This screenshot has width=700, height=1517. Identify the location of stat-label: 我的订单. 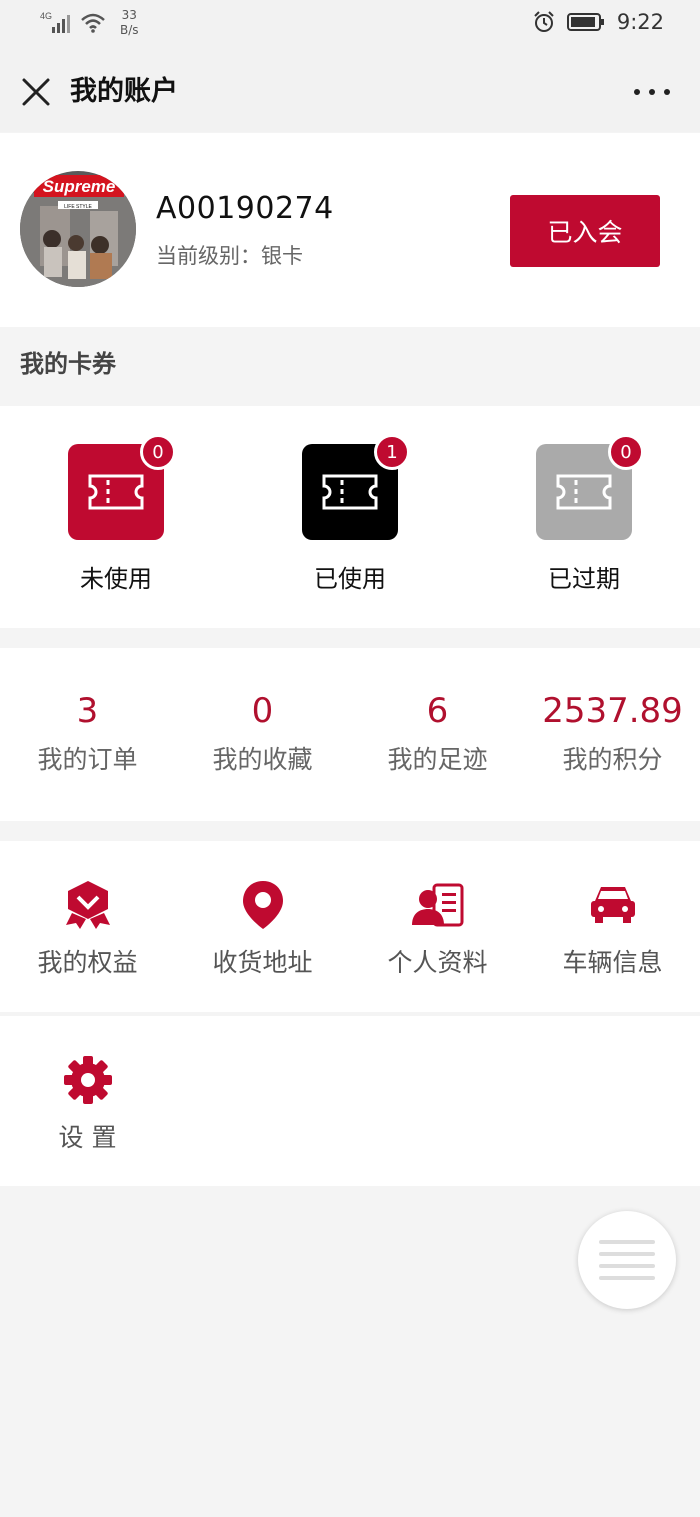
(87, 759).